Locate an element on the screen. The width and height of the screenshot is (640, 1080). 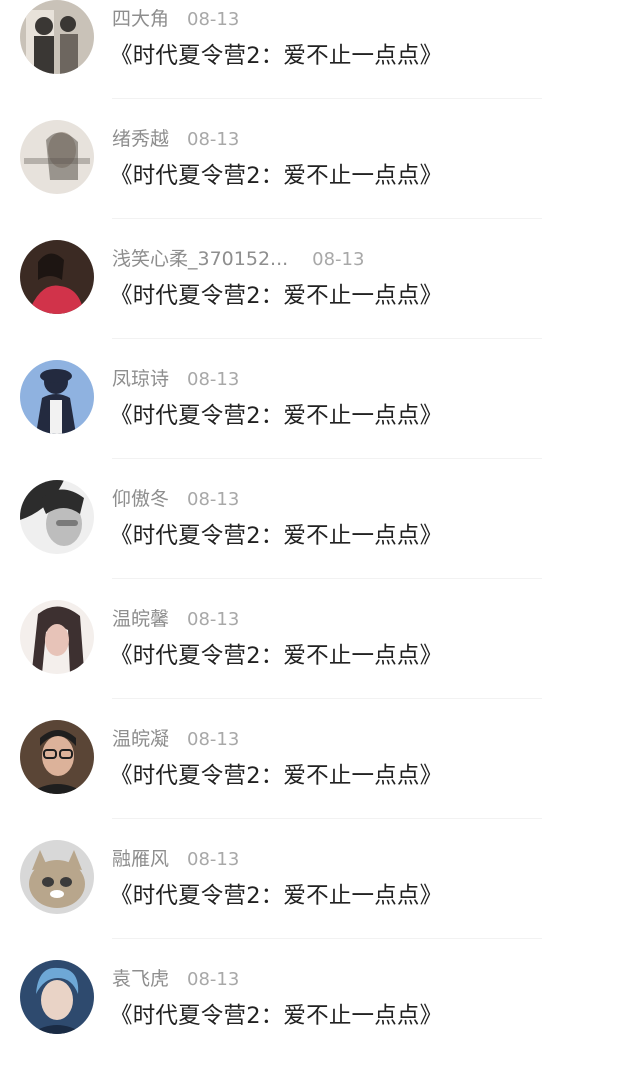
comment-item: 浅笑心柔_370152... 08-13 《时代夏令营2：爱不止一点点》 is located at coordinates (320, 300).